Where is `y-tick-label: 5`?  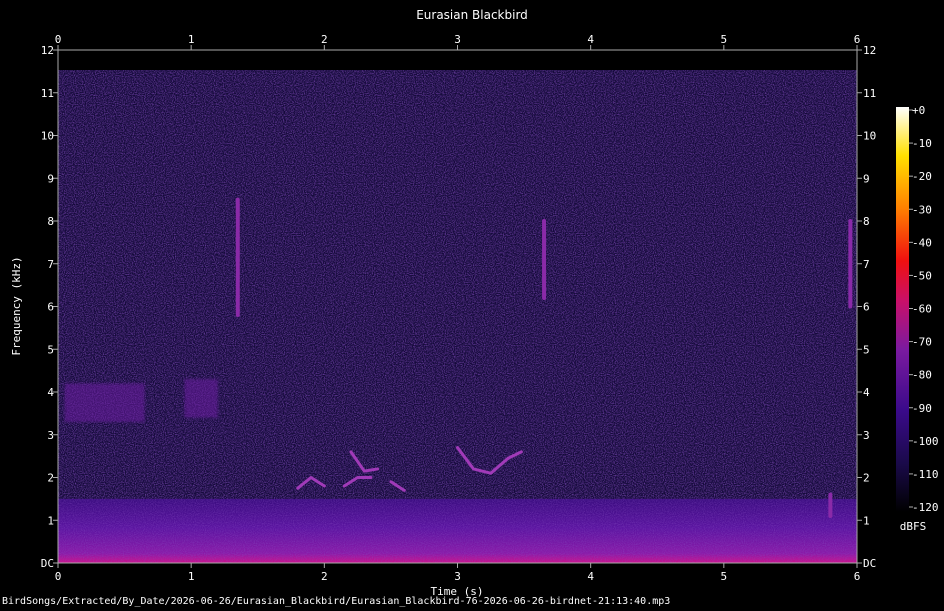 y-tick-label: 5 is located at coordinates (50, 349).